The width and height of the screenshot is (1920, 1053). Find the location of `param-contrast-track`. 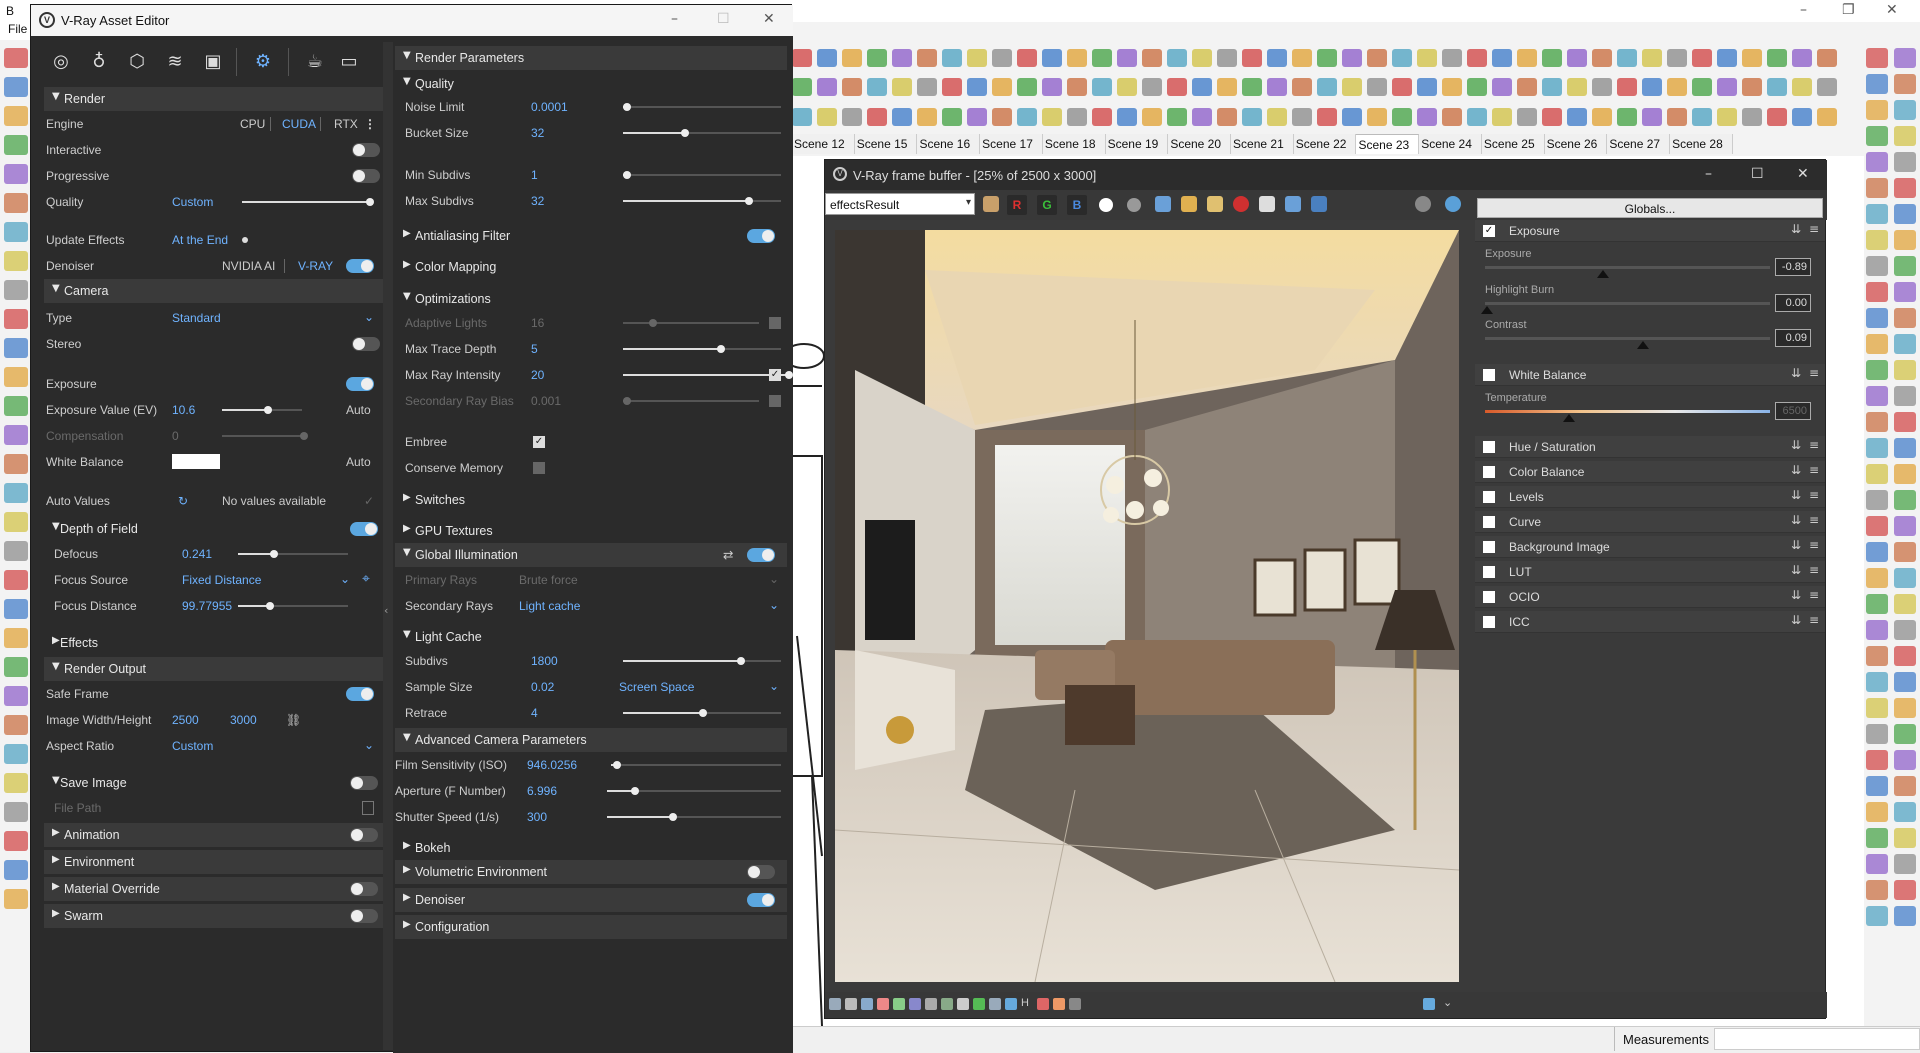

param-contrast-track is located at coordinates (1627, 338).